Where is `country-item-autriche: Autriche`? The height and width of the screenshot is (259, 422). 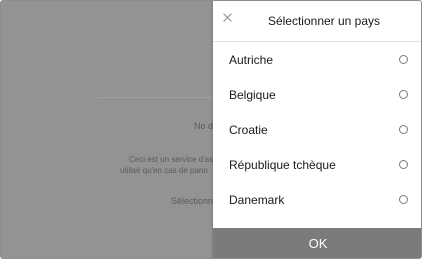 country-item-autriche: Autriche is located at coordinates (317, 59).